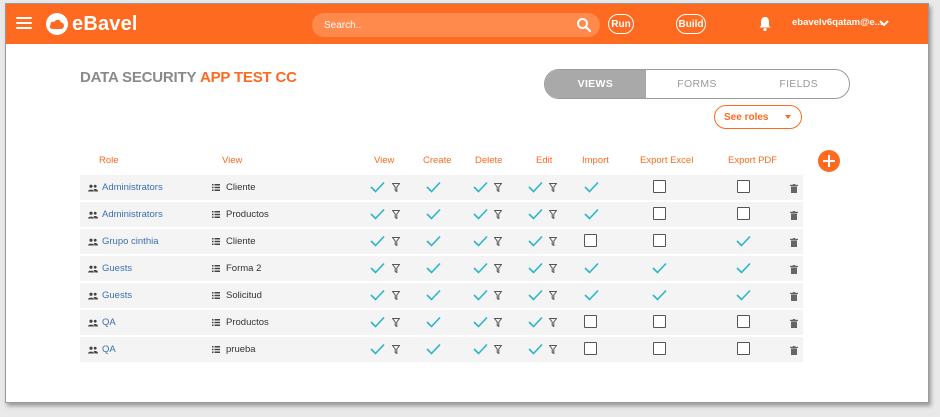 The image size is (940, 417). I want to click on tab-forms: FORMS, so click(697, 84).